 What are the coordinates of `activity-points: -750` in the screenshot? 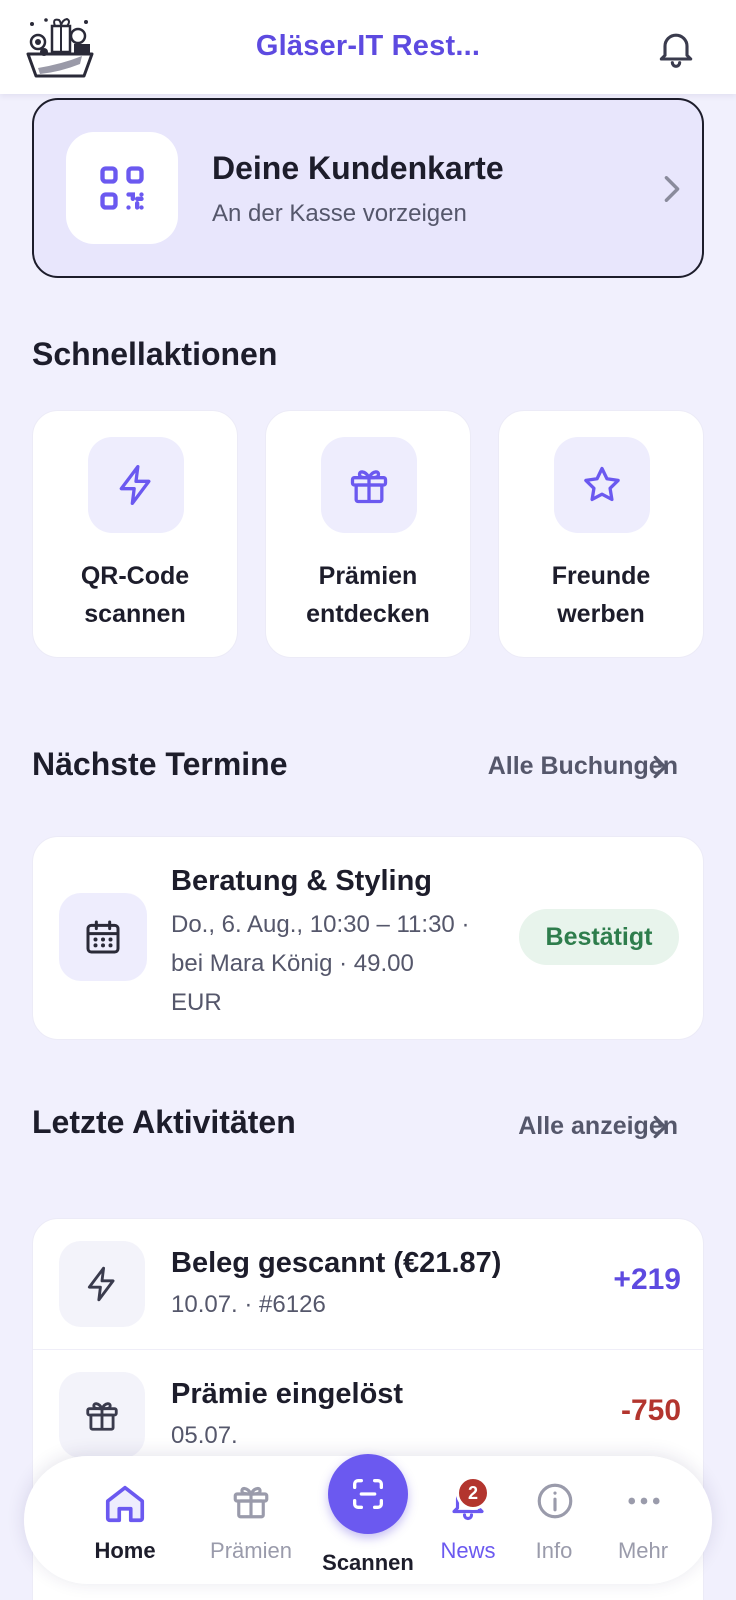 It's located at (650, 1410).